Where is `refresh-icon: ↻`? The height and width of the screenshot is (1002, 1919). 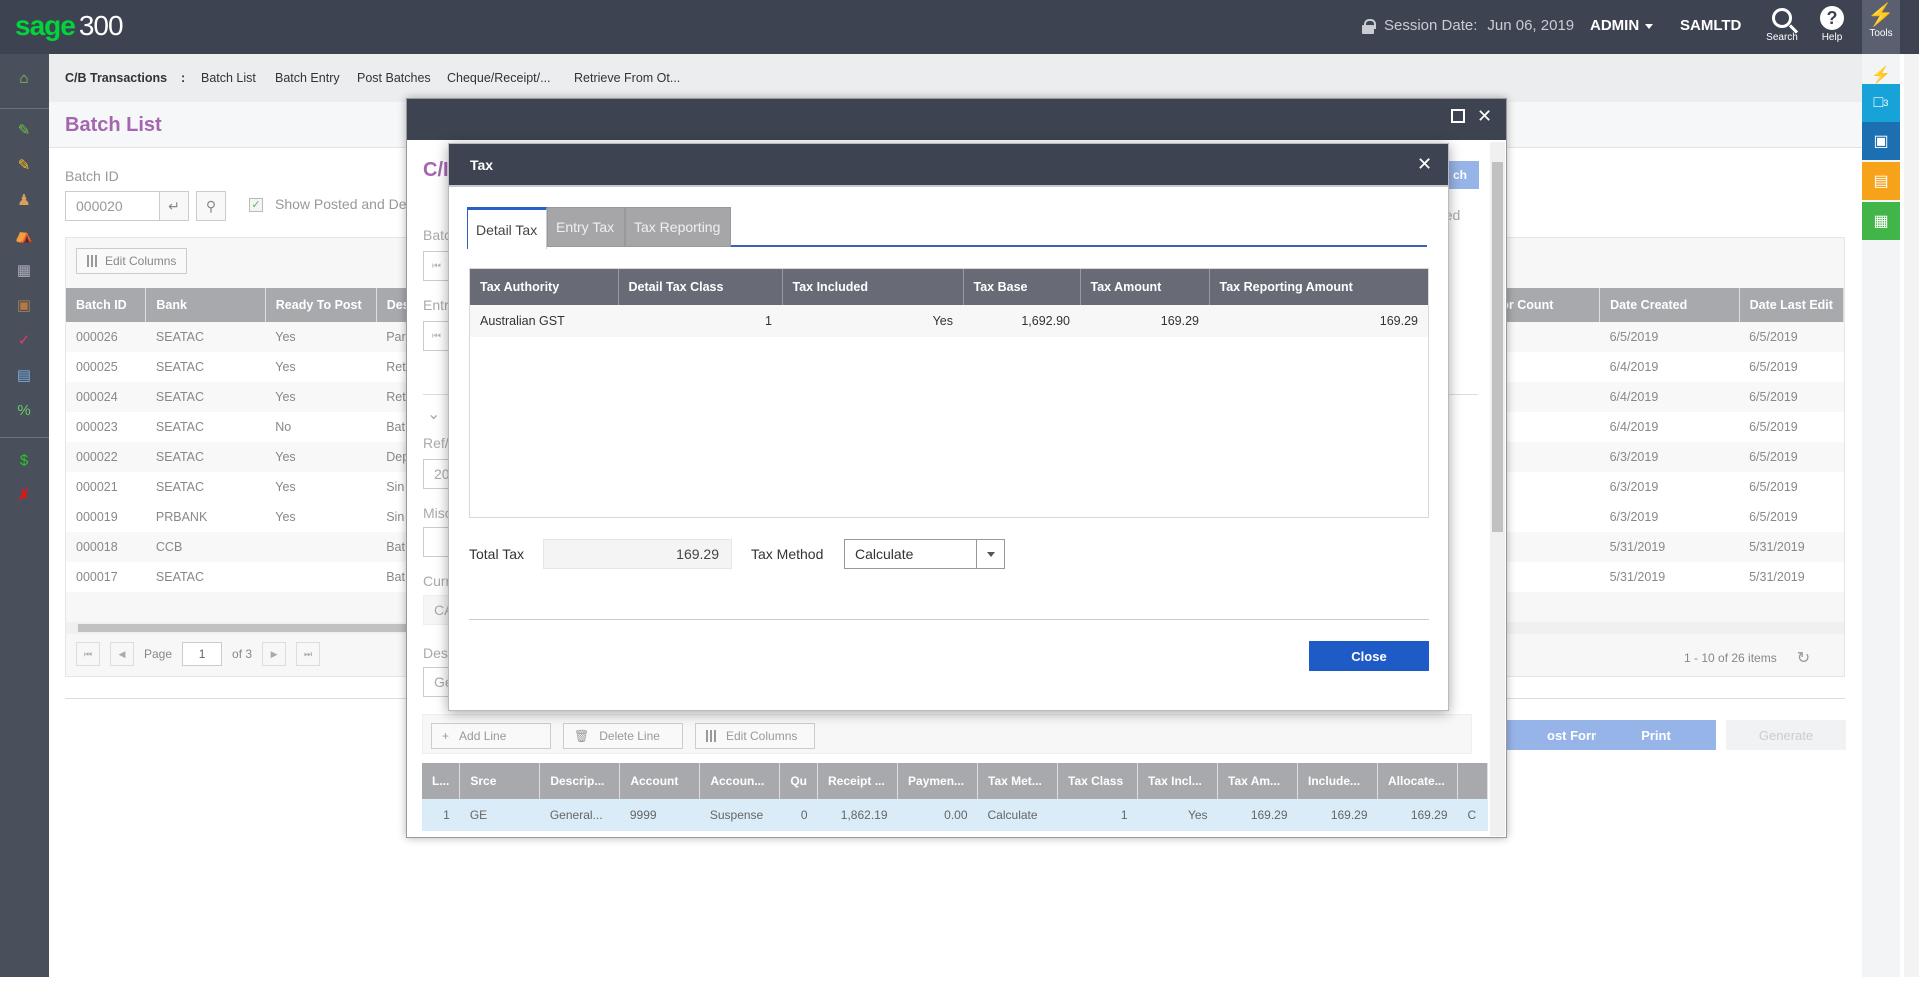 refresh-icon: ↻ is located at coordinates (1803, 658).